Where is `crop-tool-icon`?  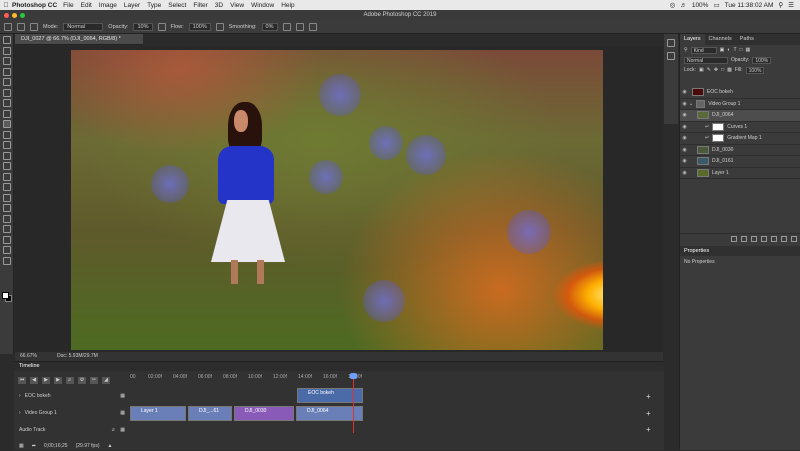 crop-tool-icon is located at coordinates (6, 82).